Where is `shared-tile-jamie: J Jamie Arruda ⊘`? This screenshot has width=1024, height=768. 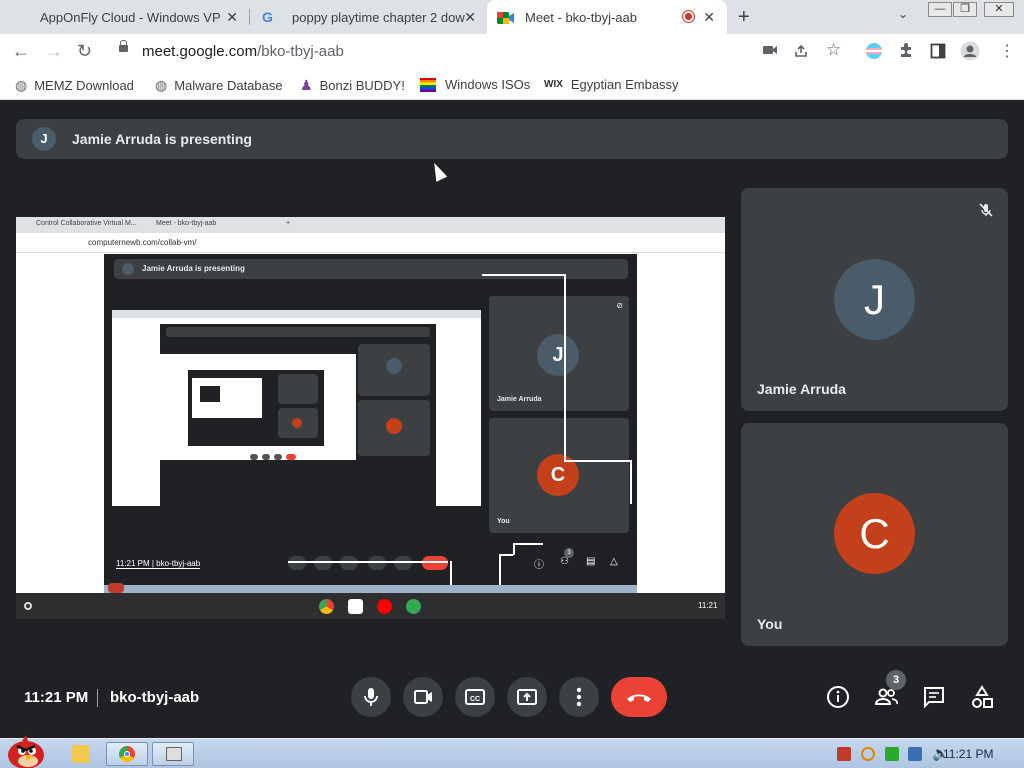
shared-tile-jamie: J Jamie Arruda ⊘ is located at coordinates (559, 353).